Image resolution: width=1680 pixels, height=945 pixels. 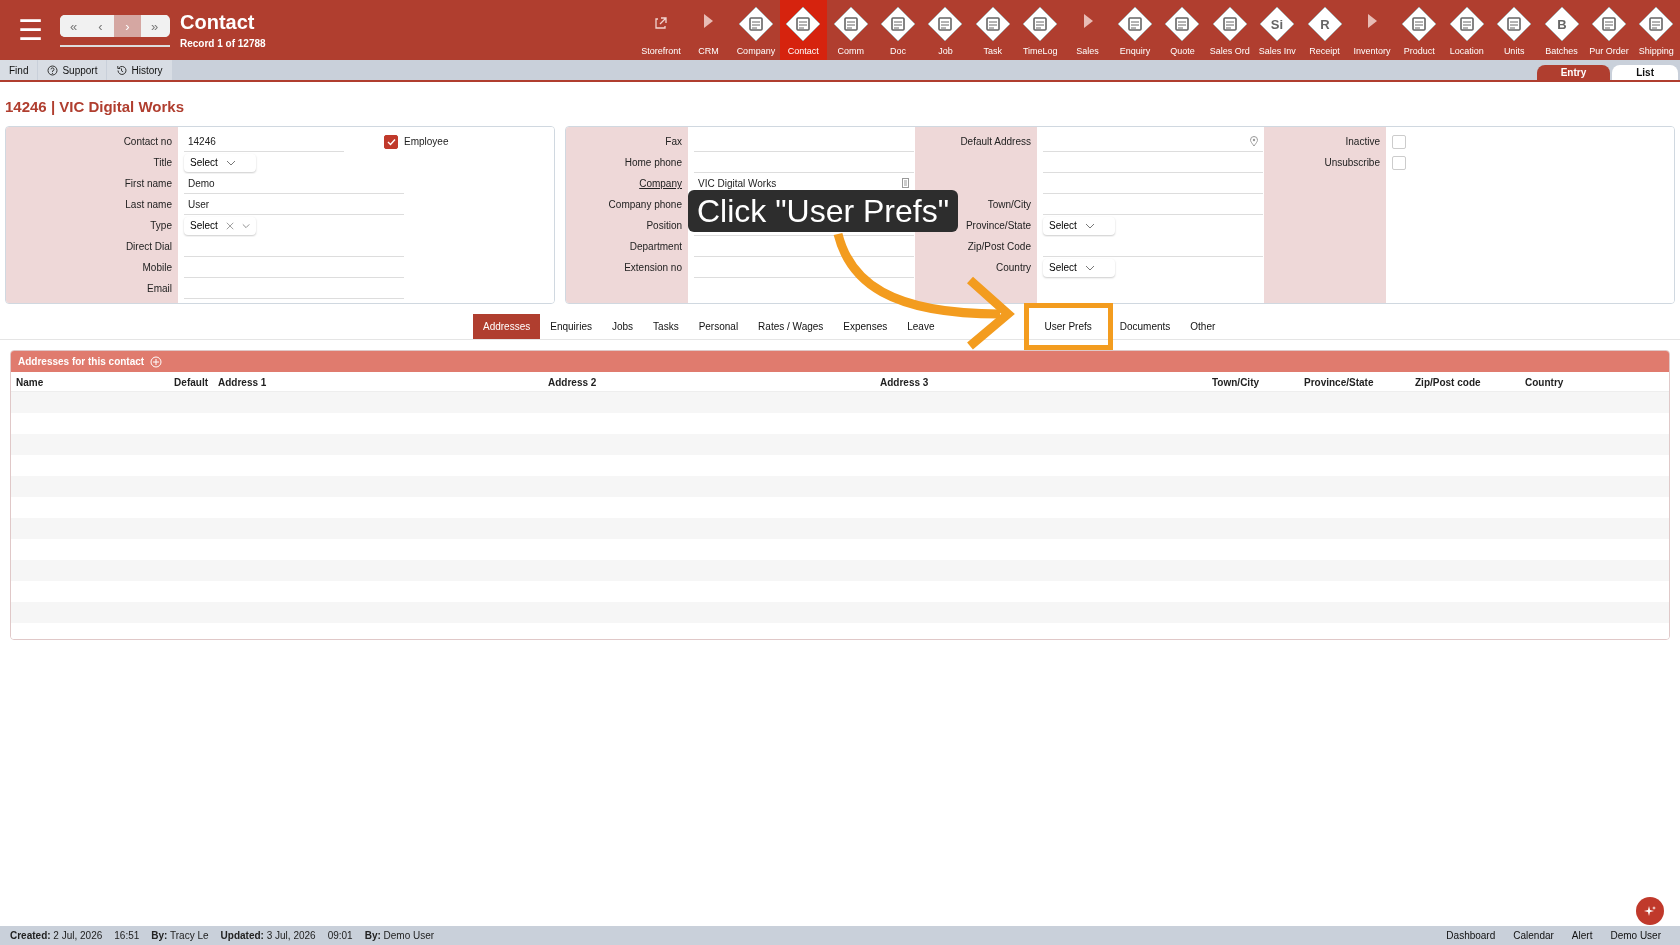 What do you see at coordinates (993, 30) in the screenshot?
I see `module-button: Task` at bounding box center [993, 30].